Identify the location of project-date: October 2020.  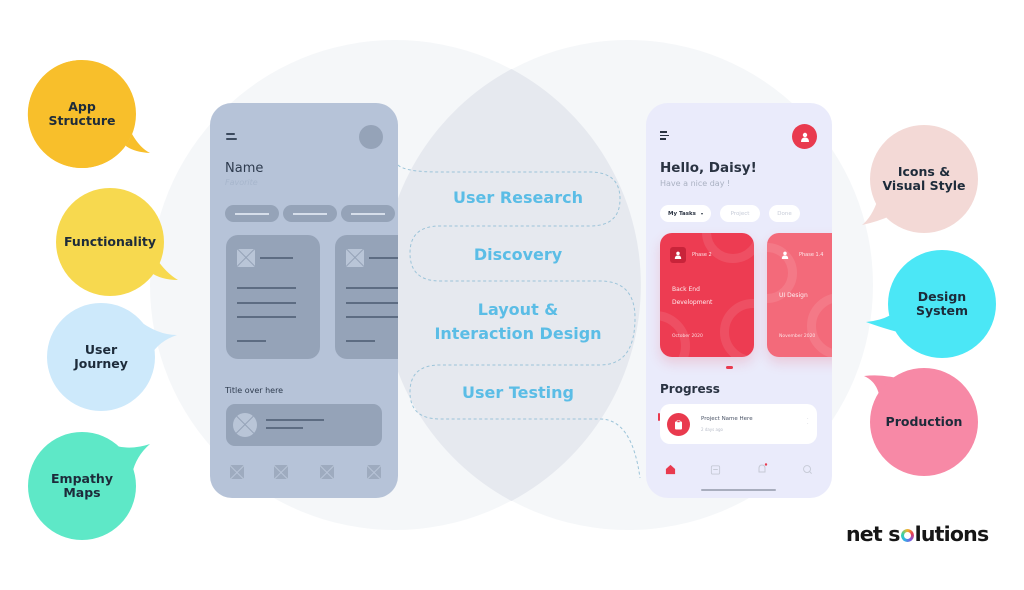
(687, 336).